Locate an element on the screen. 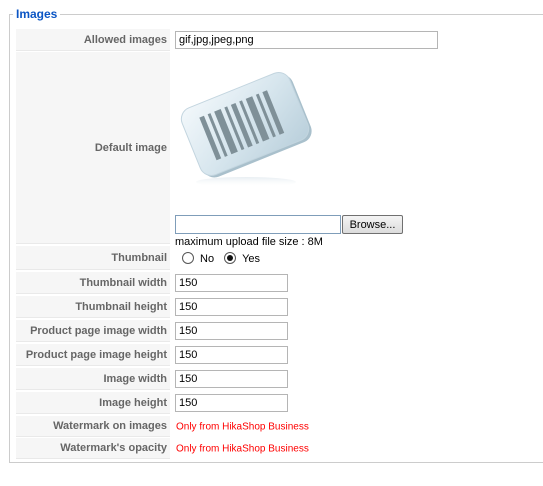  watermark-opacity-note: Only from HikaShop Business is located at coordinates (242, 448).